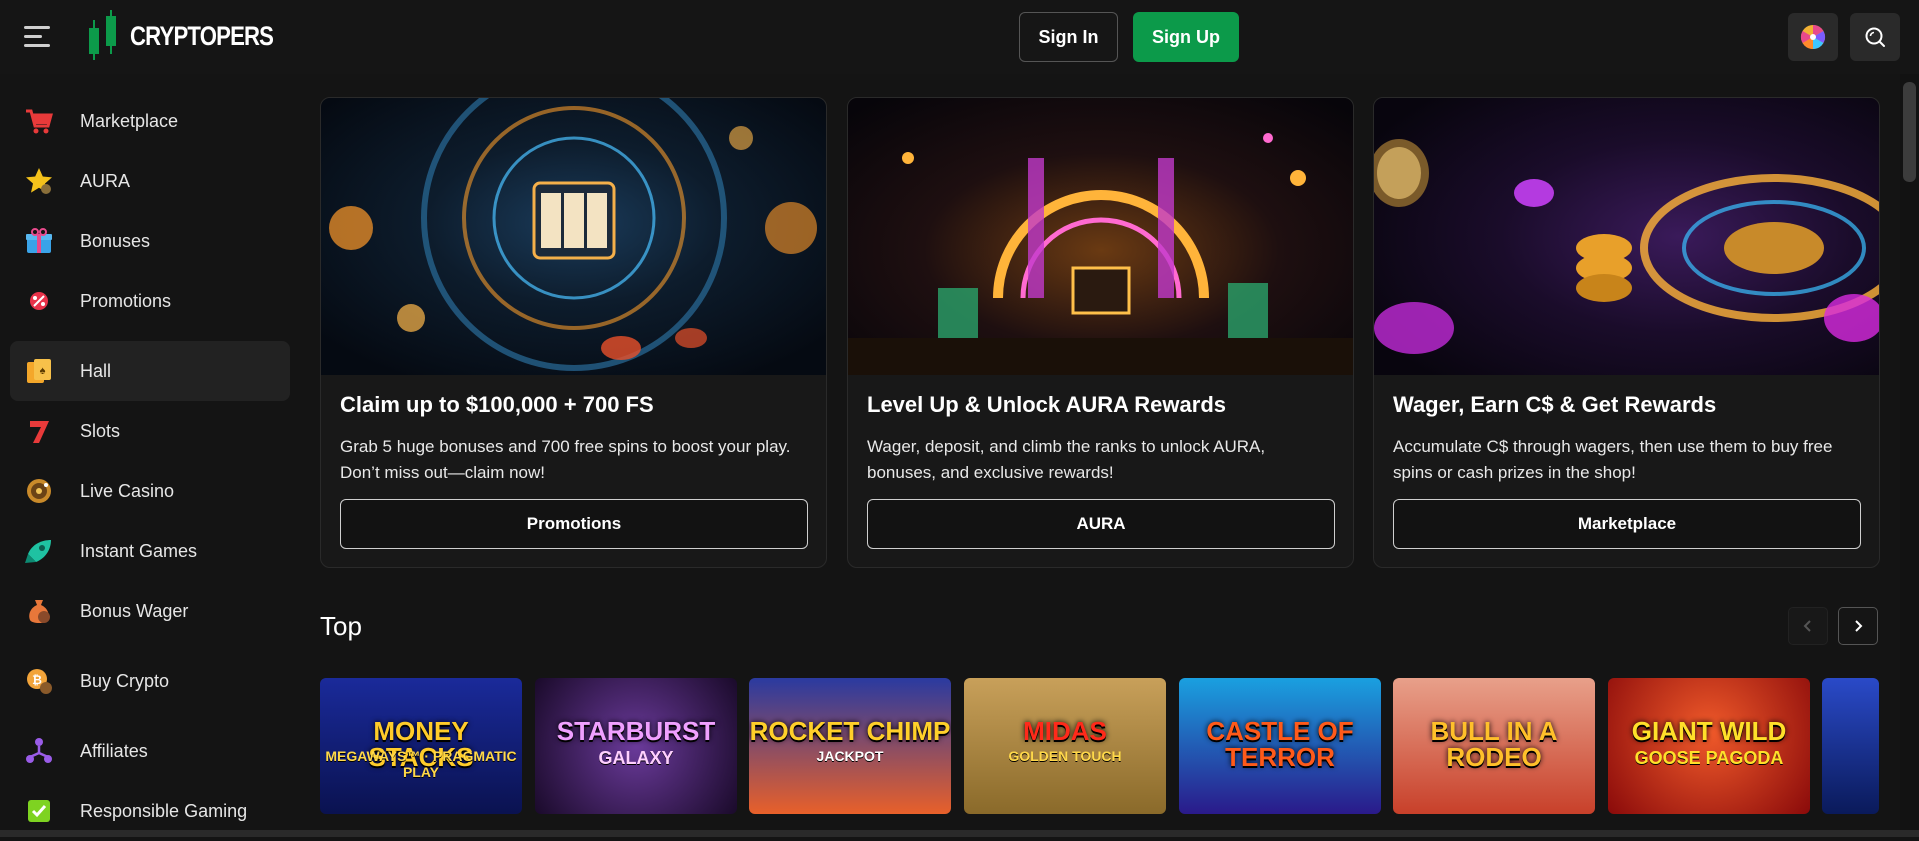  Describe the element at coordinates (1101, 524) in the screenshot. I see `aura-button: AURA` at that location.